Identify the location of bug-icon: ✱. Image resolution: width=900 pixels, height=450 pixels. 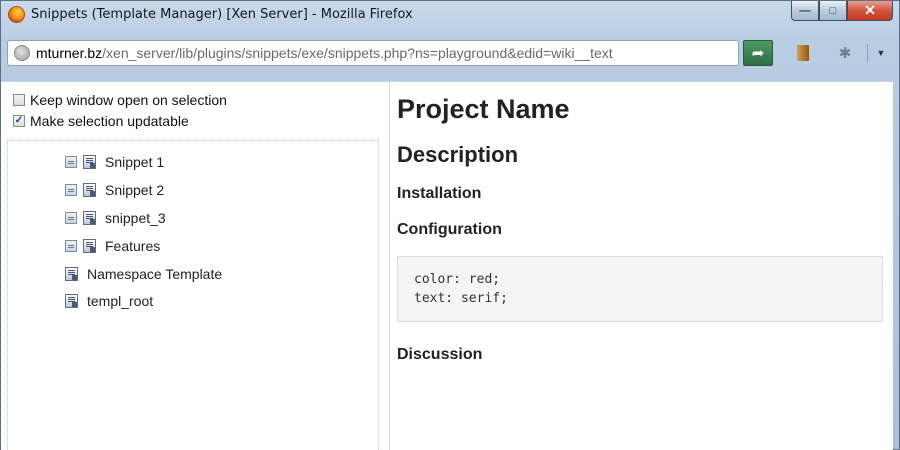
(845, 53).